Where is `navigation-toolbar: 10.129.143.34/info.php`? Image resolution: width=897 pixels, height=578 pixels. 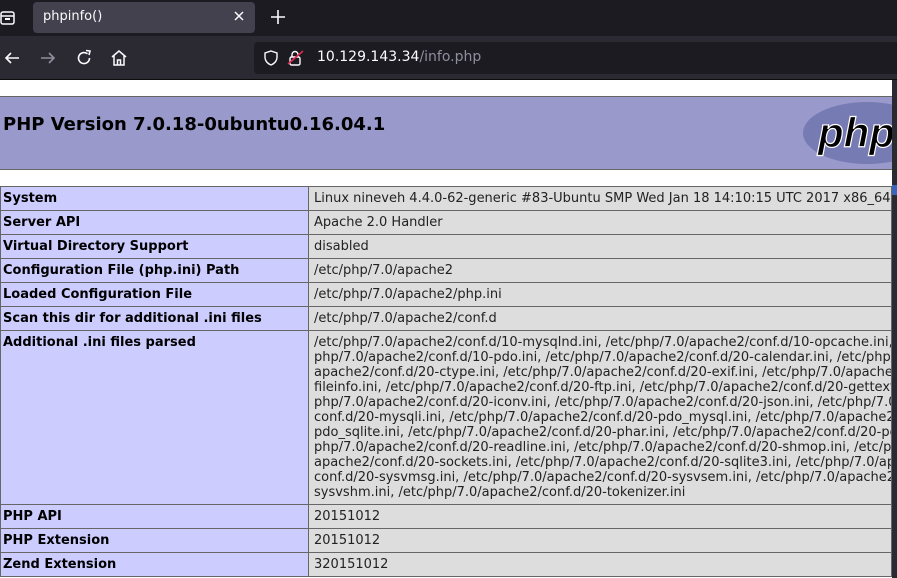
navigation-toolbar: 10.129.143.34/info.php is located at coordinates (448, 58).